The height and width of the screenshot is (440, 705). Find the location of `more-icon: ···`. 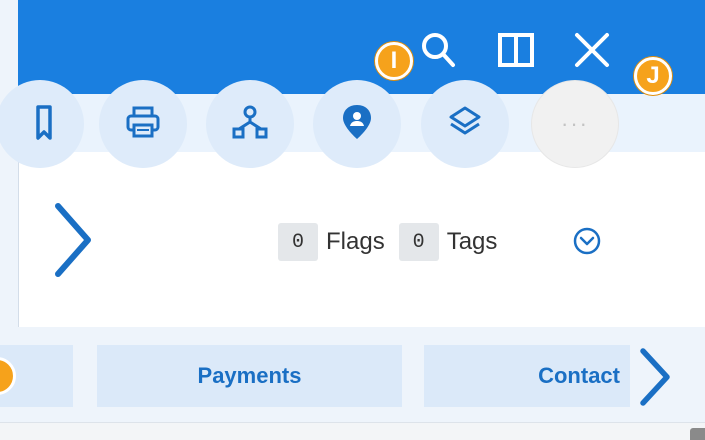

more-icon: ··· is located at coordinates (575, 123).